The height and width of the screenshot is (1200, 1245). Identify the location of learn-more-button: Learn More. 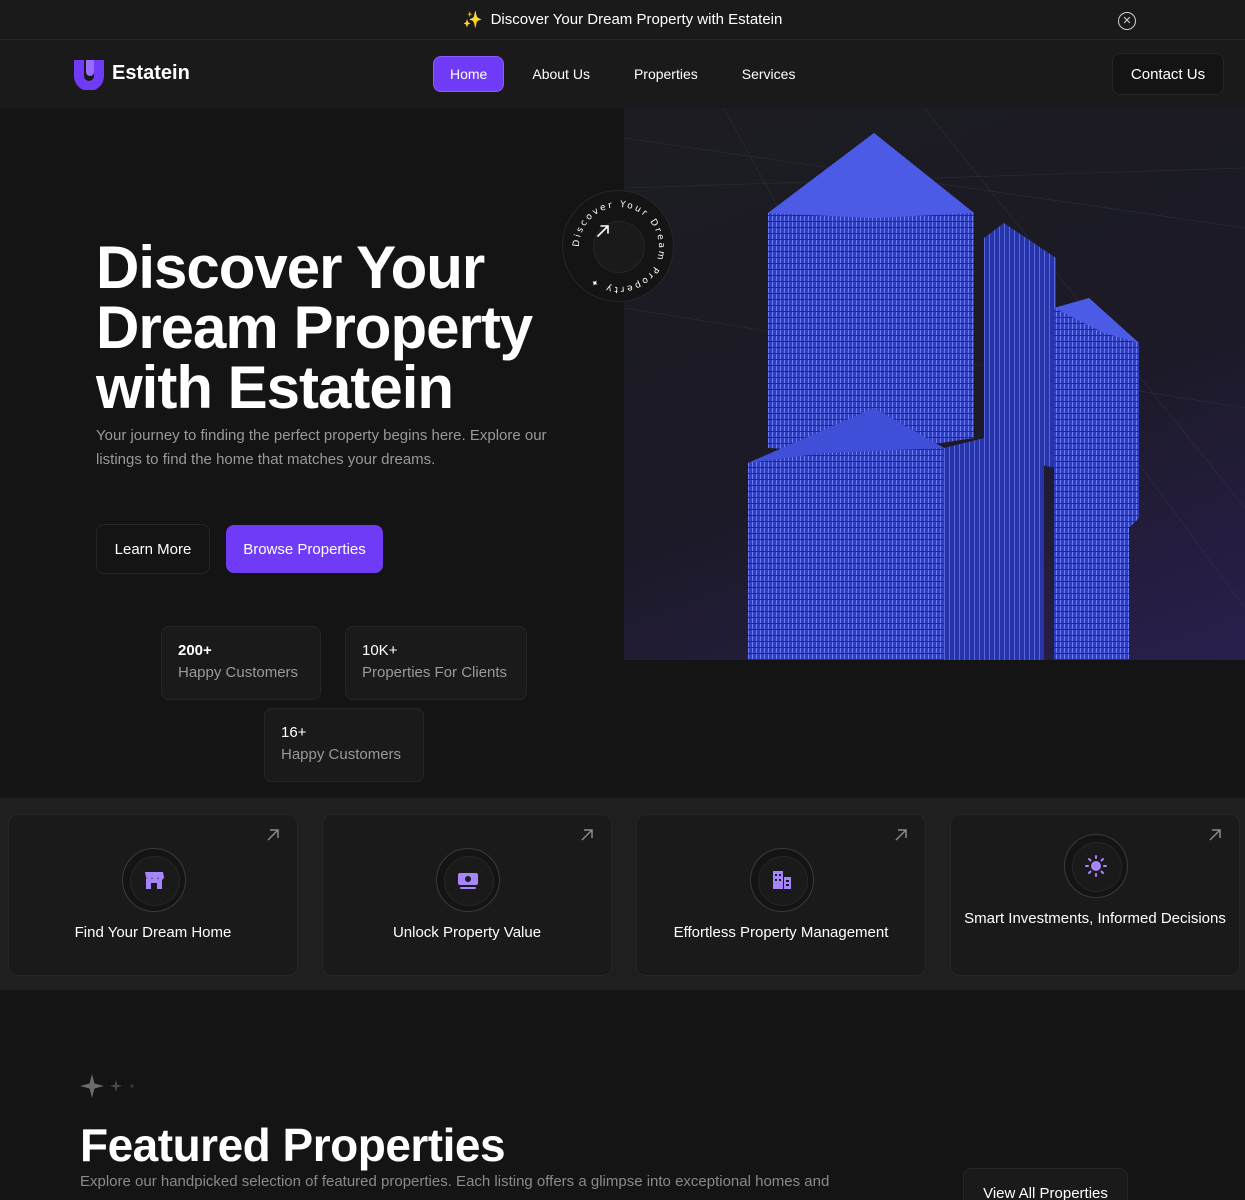
(153, 549).